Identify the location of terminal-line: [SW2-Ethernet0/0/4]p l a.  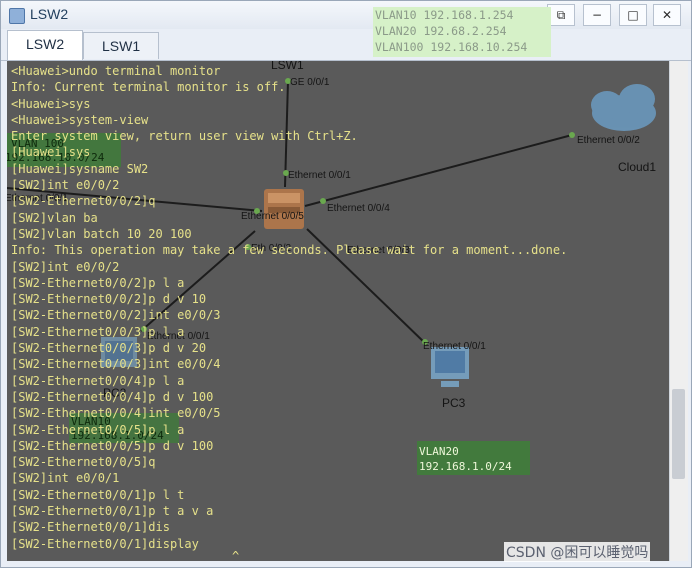
(98, 380).